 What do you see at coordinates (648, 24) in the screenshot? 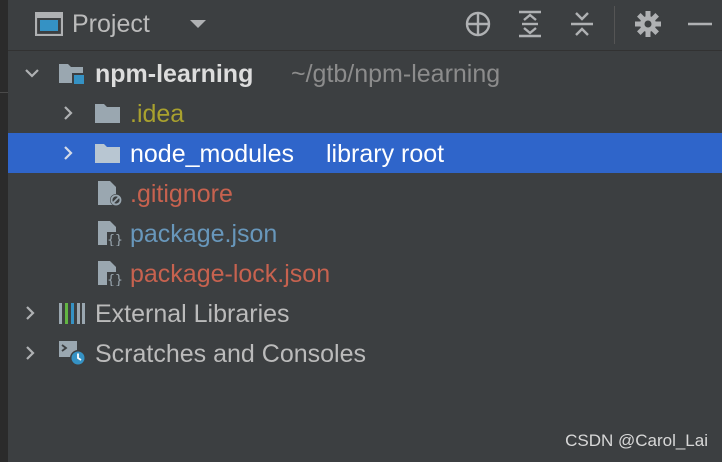
I see `gear-icon` at bounding box center [648, 24].